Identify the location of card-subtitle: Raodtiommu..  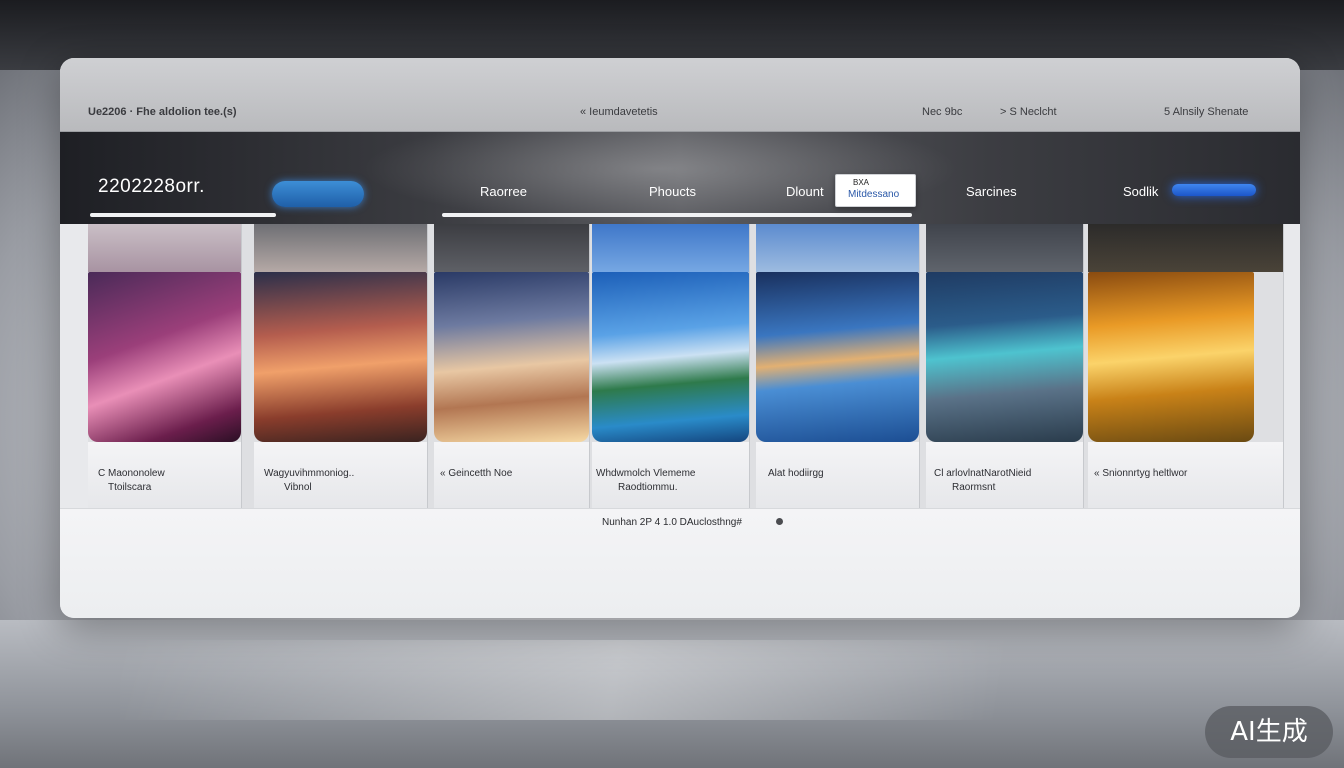
(648, 487).